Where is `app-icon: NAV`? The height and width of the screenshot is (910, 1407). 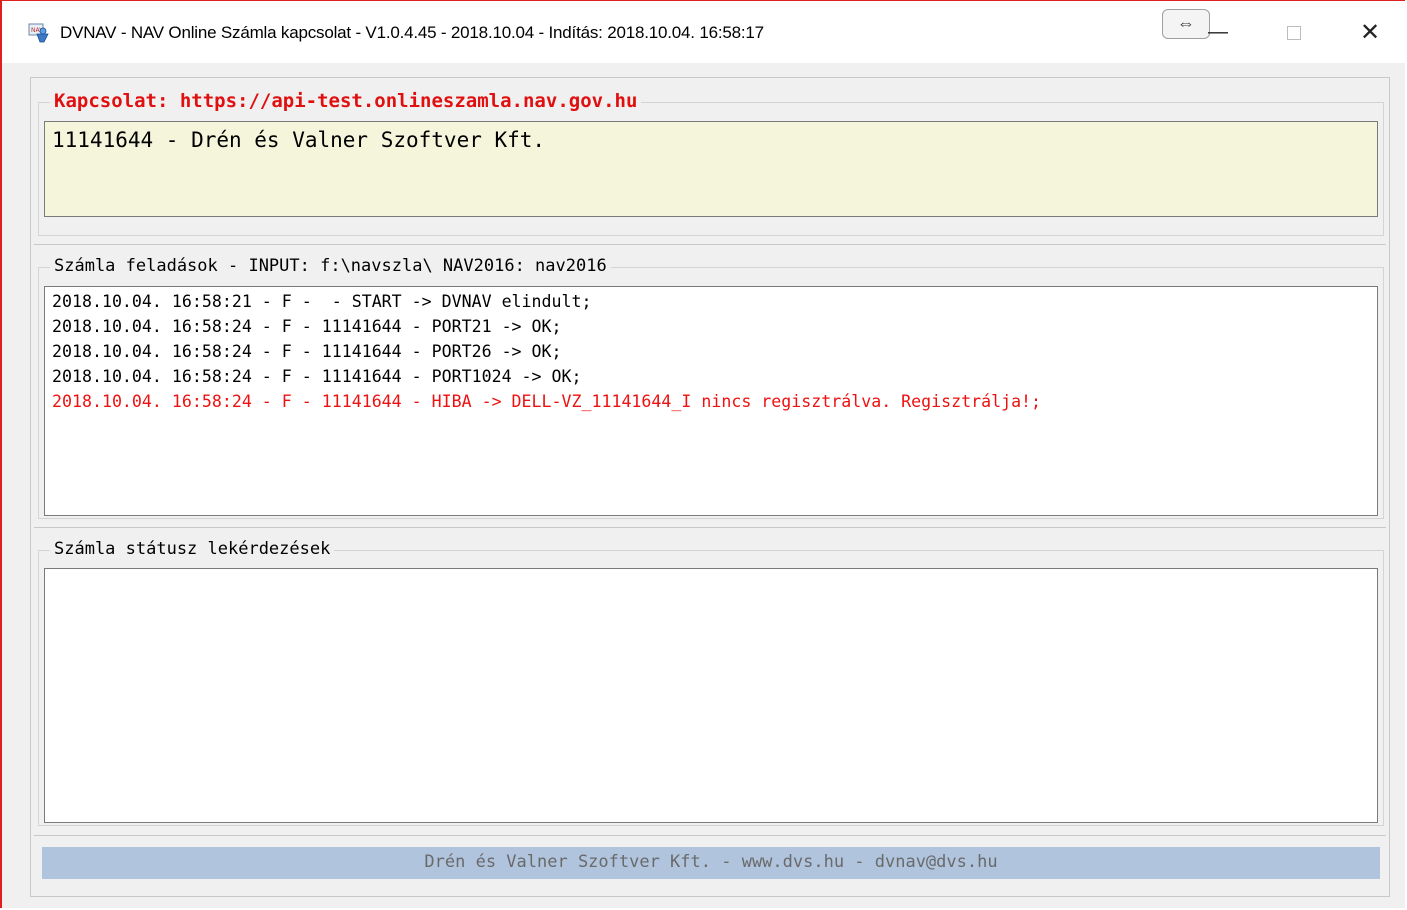
app-icon: NAV is located at coordinates (38, 33).